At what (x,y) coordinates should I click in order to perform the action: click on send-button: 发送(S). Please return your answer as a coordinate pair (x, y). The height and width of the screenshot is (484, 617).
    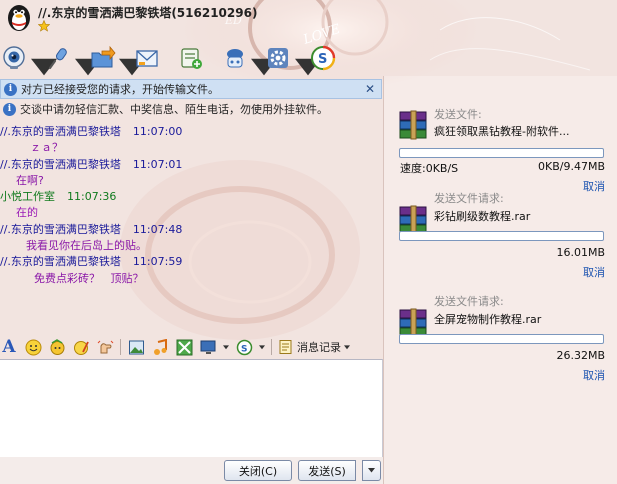
    Looking at the image, I should click on (327, 470).